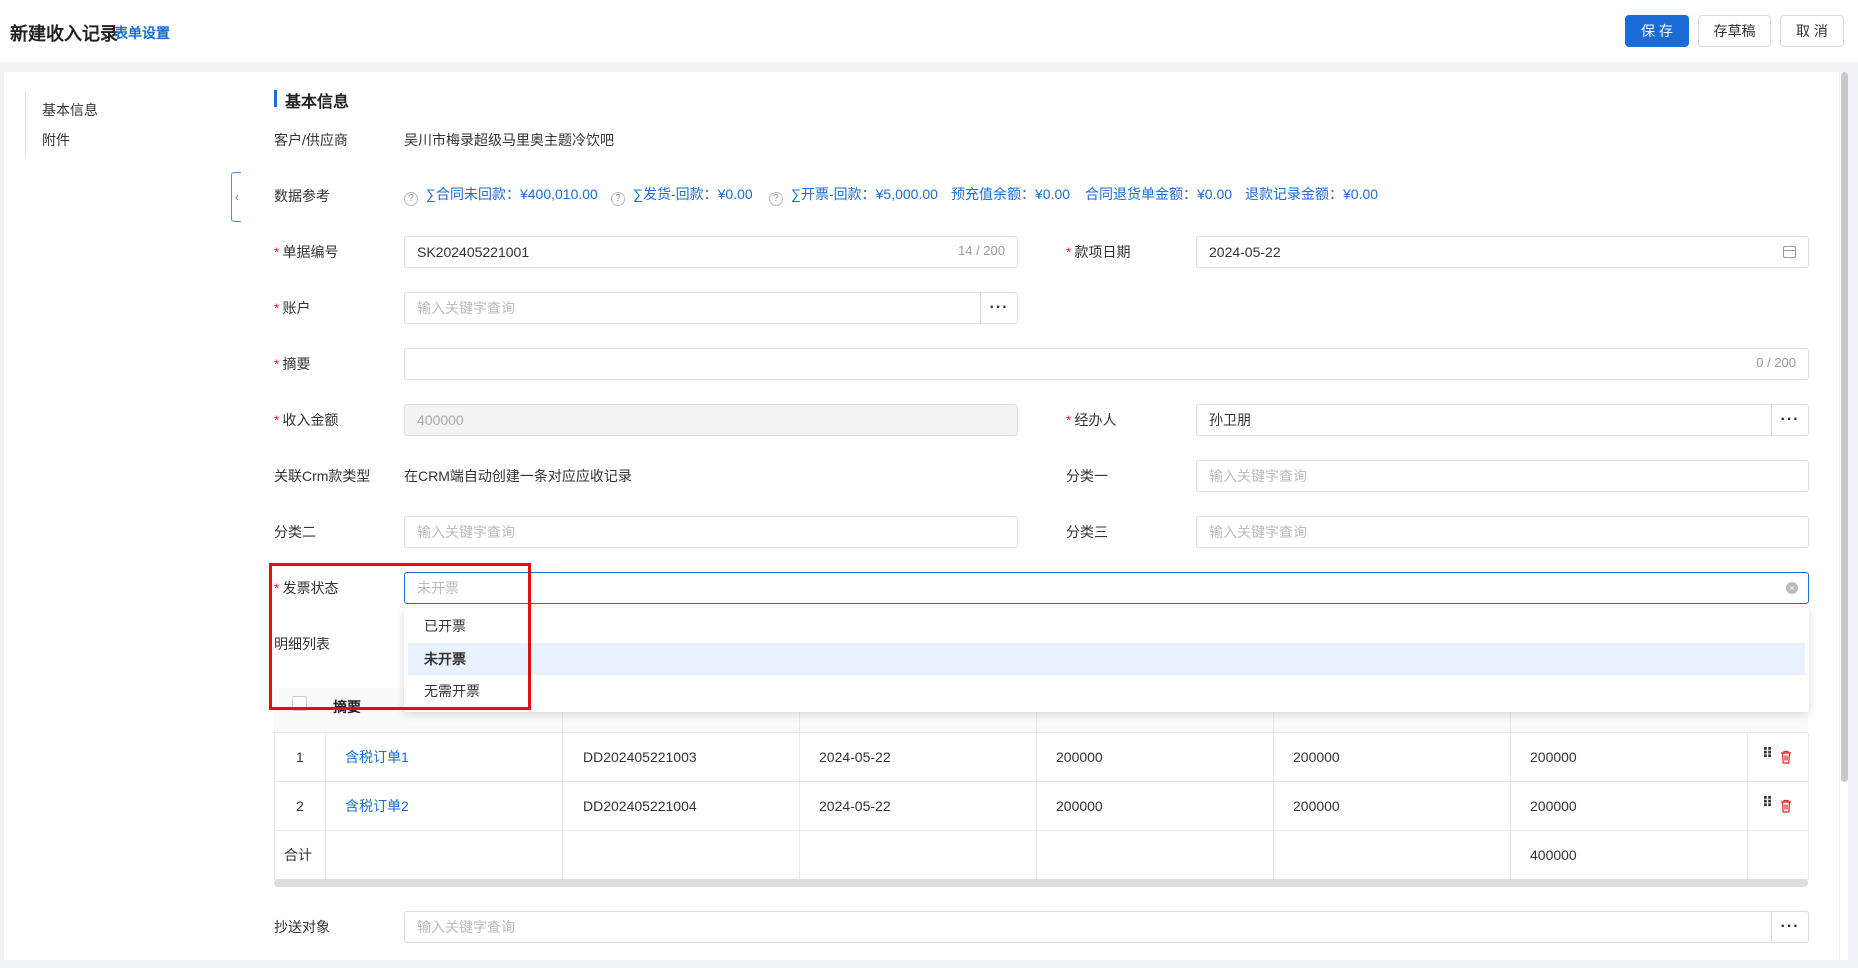 The width and height of the screenshot is (1858, 968). I want to click on category-2-input, so click(711, 532).